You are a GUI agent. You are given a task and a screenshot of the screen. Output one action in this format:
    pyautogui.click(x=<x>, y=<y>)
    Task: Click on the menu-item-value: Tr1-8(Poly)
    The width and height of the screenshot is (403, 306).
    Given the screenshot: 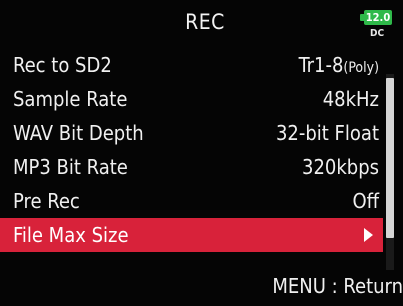 What is the action you would take?
    pyautogui.click(x=338, y=65)
    